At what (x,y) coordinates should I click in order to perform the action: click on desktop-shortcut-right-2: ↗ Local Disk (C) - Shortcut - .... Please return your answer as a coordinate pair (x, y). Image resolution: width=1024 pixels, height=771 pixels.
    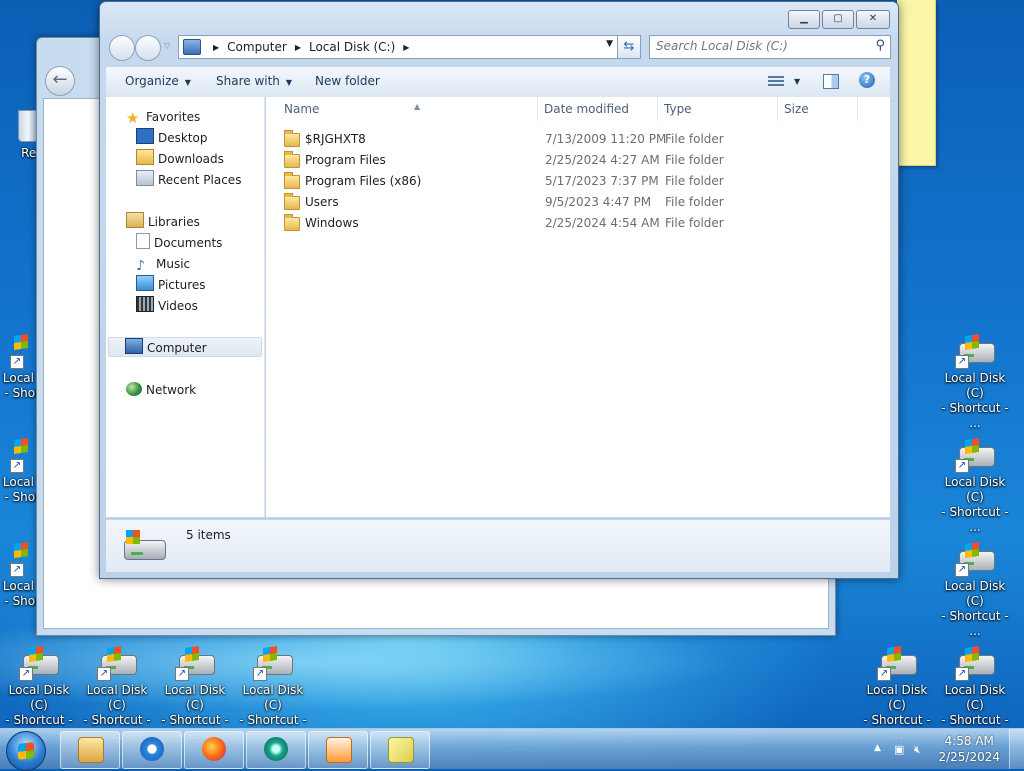
    Looking at the image, I should click on (975, 486).